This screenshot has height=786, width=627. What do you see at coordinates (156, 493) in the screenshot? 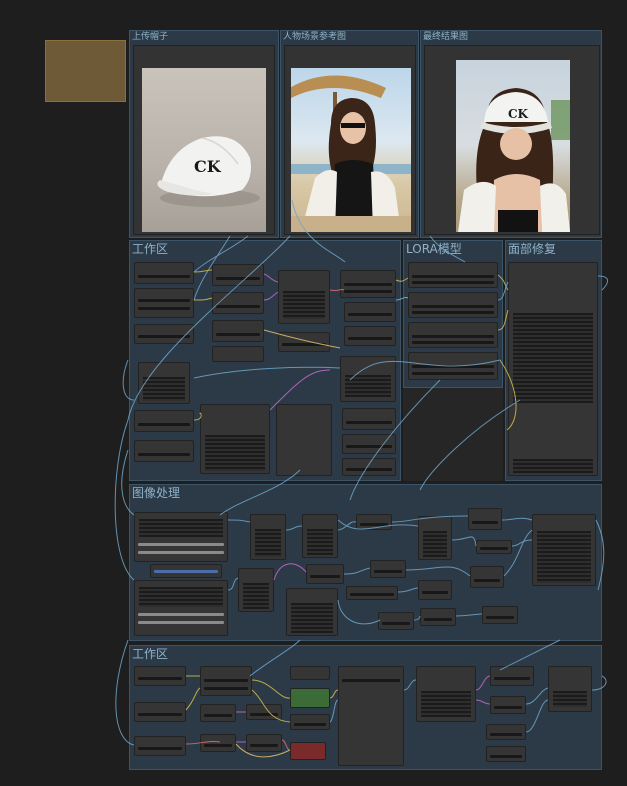
I see `group-title-image-processing: 图像处理` at bounding box center [156, 493].